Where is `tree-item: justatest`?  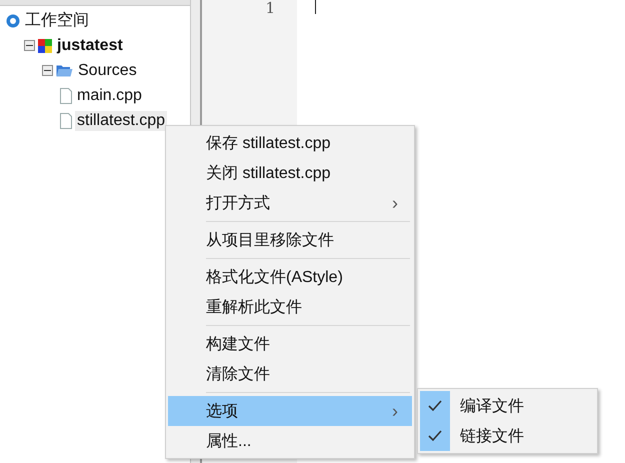 tree-item: justatest is located at coordinates (90, 46).